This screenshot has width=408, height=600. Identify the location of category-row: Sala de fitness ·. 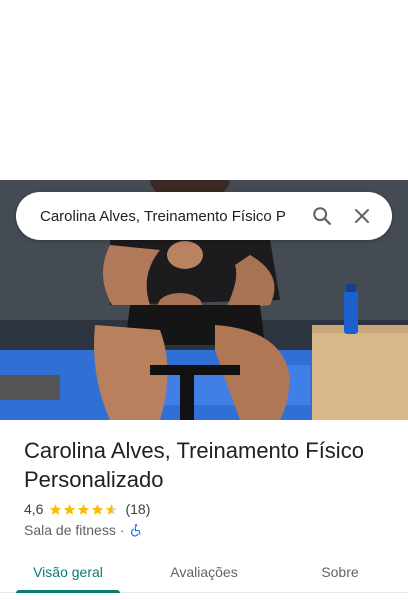
(83, 530).